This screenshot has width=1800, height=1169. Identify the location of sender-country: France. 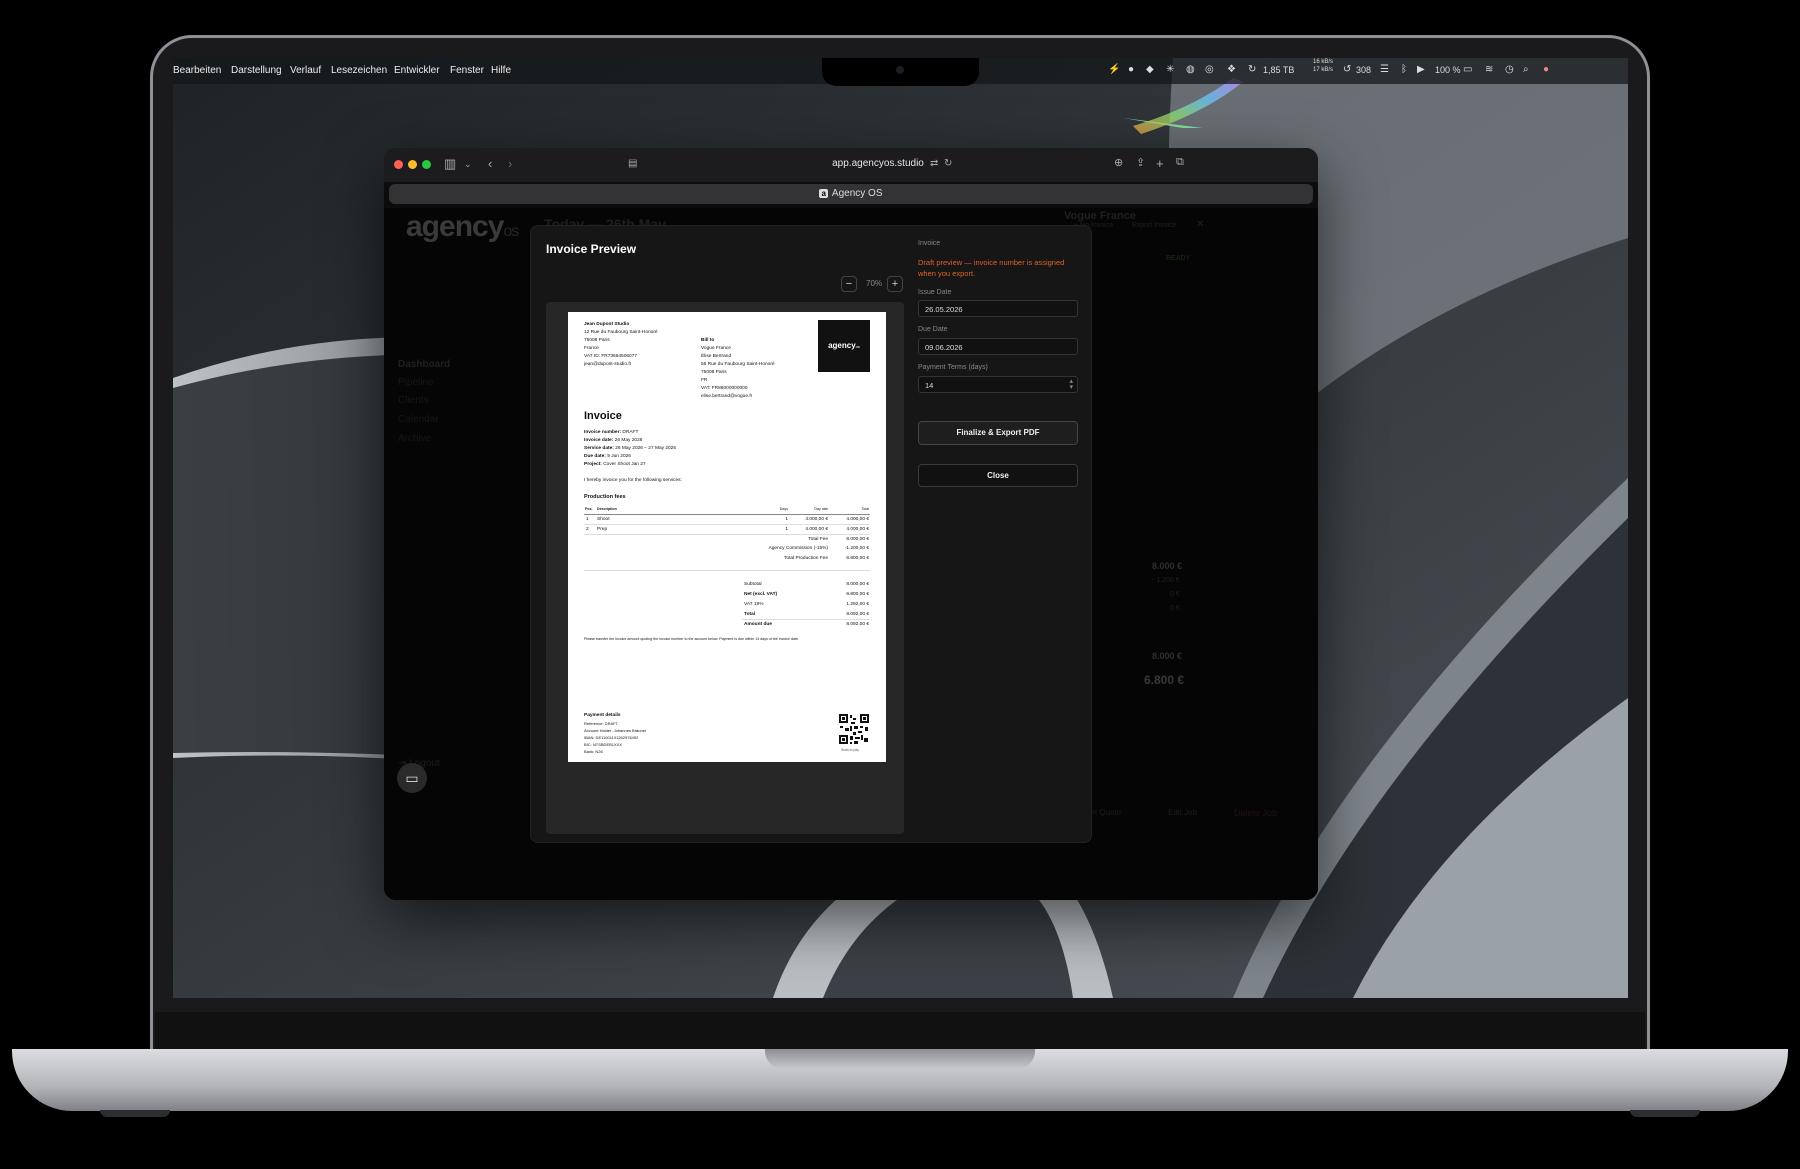
(591, 348).